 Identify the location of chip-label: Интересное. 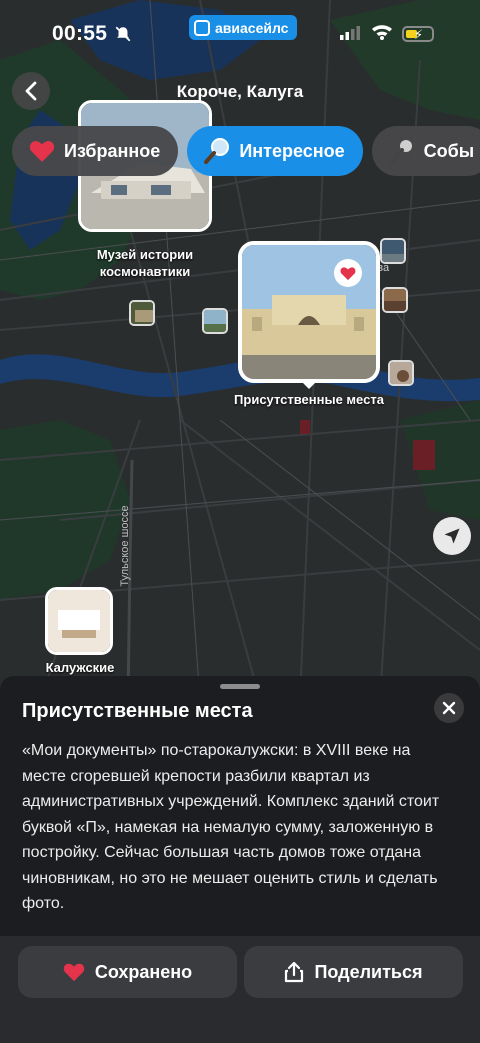
(292, 150).